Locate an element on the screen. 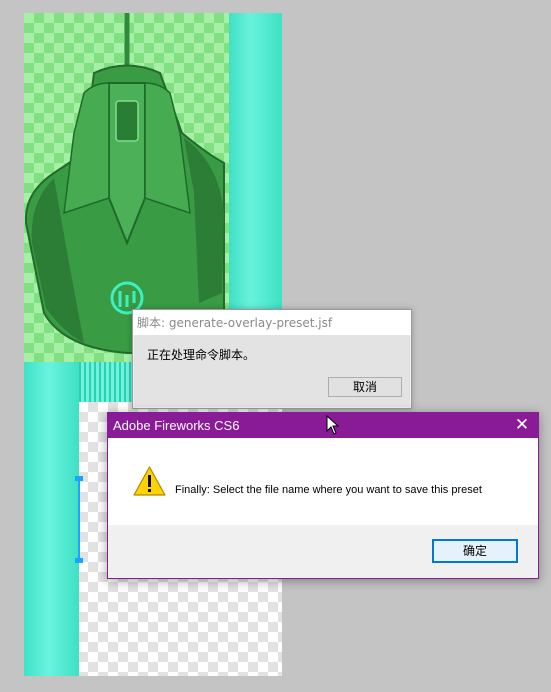 The height and width of the screenshot is (692, 551). selection-guide is located at coordinates (79, 520).